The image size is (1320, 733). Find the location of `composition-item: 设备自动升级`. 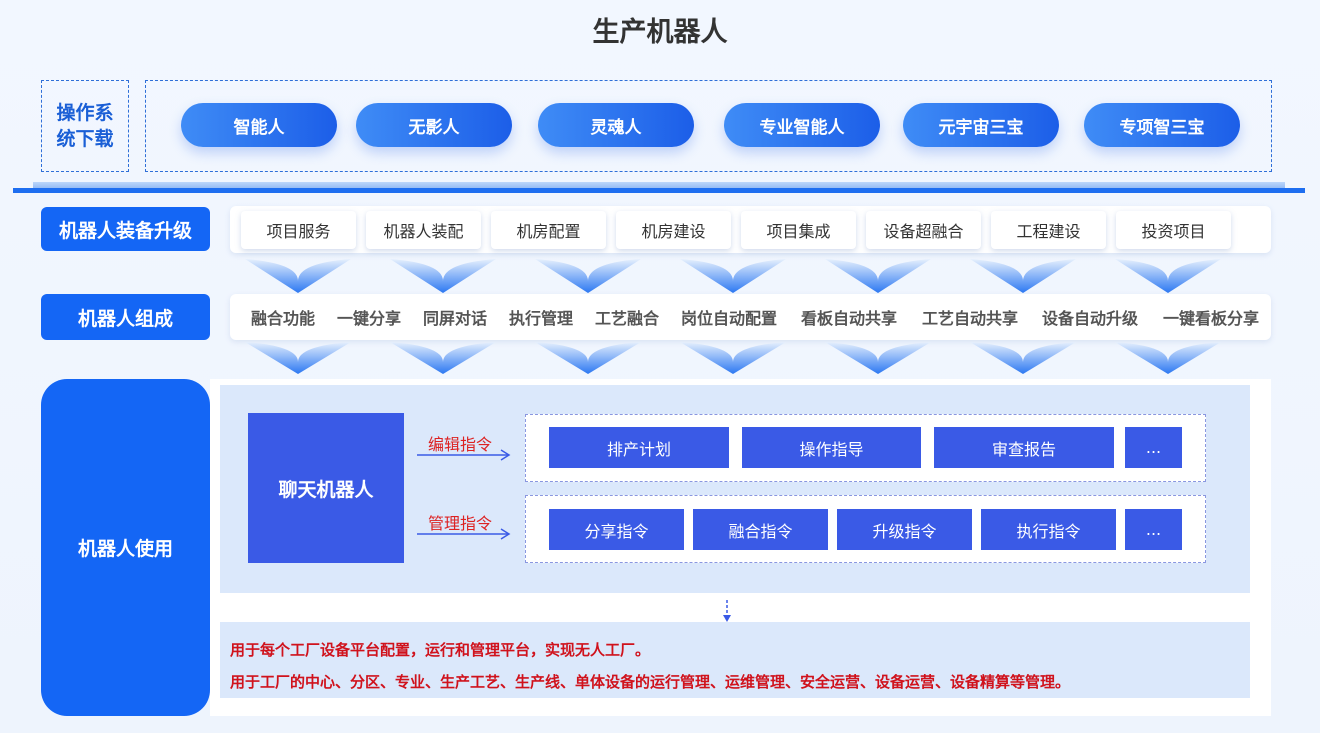

composition-item: 设备自动升级 is located at coordinates (1090, 318).